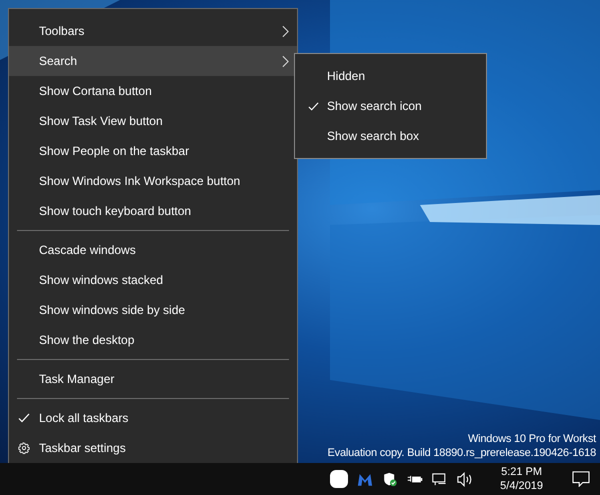 The height and width of the screenshot is (495, 600). What do you see at coordinates (153, 211) in the screenshot?
I see `menu-item: Show touch keyboard button` at bounding box center [153, 211].